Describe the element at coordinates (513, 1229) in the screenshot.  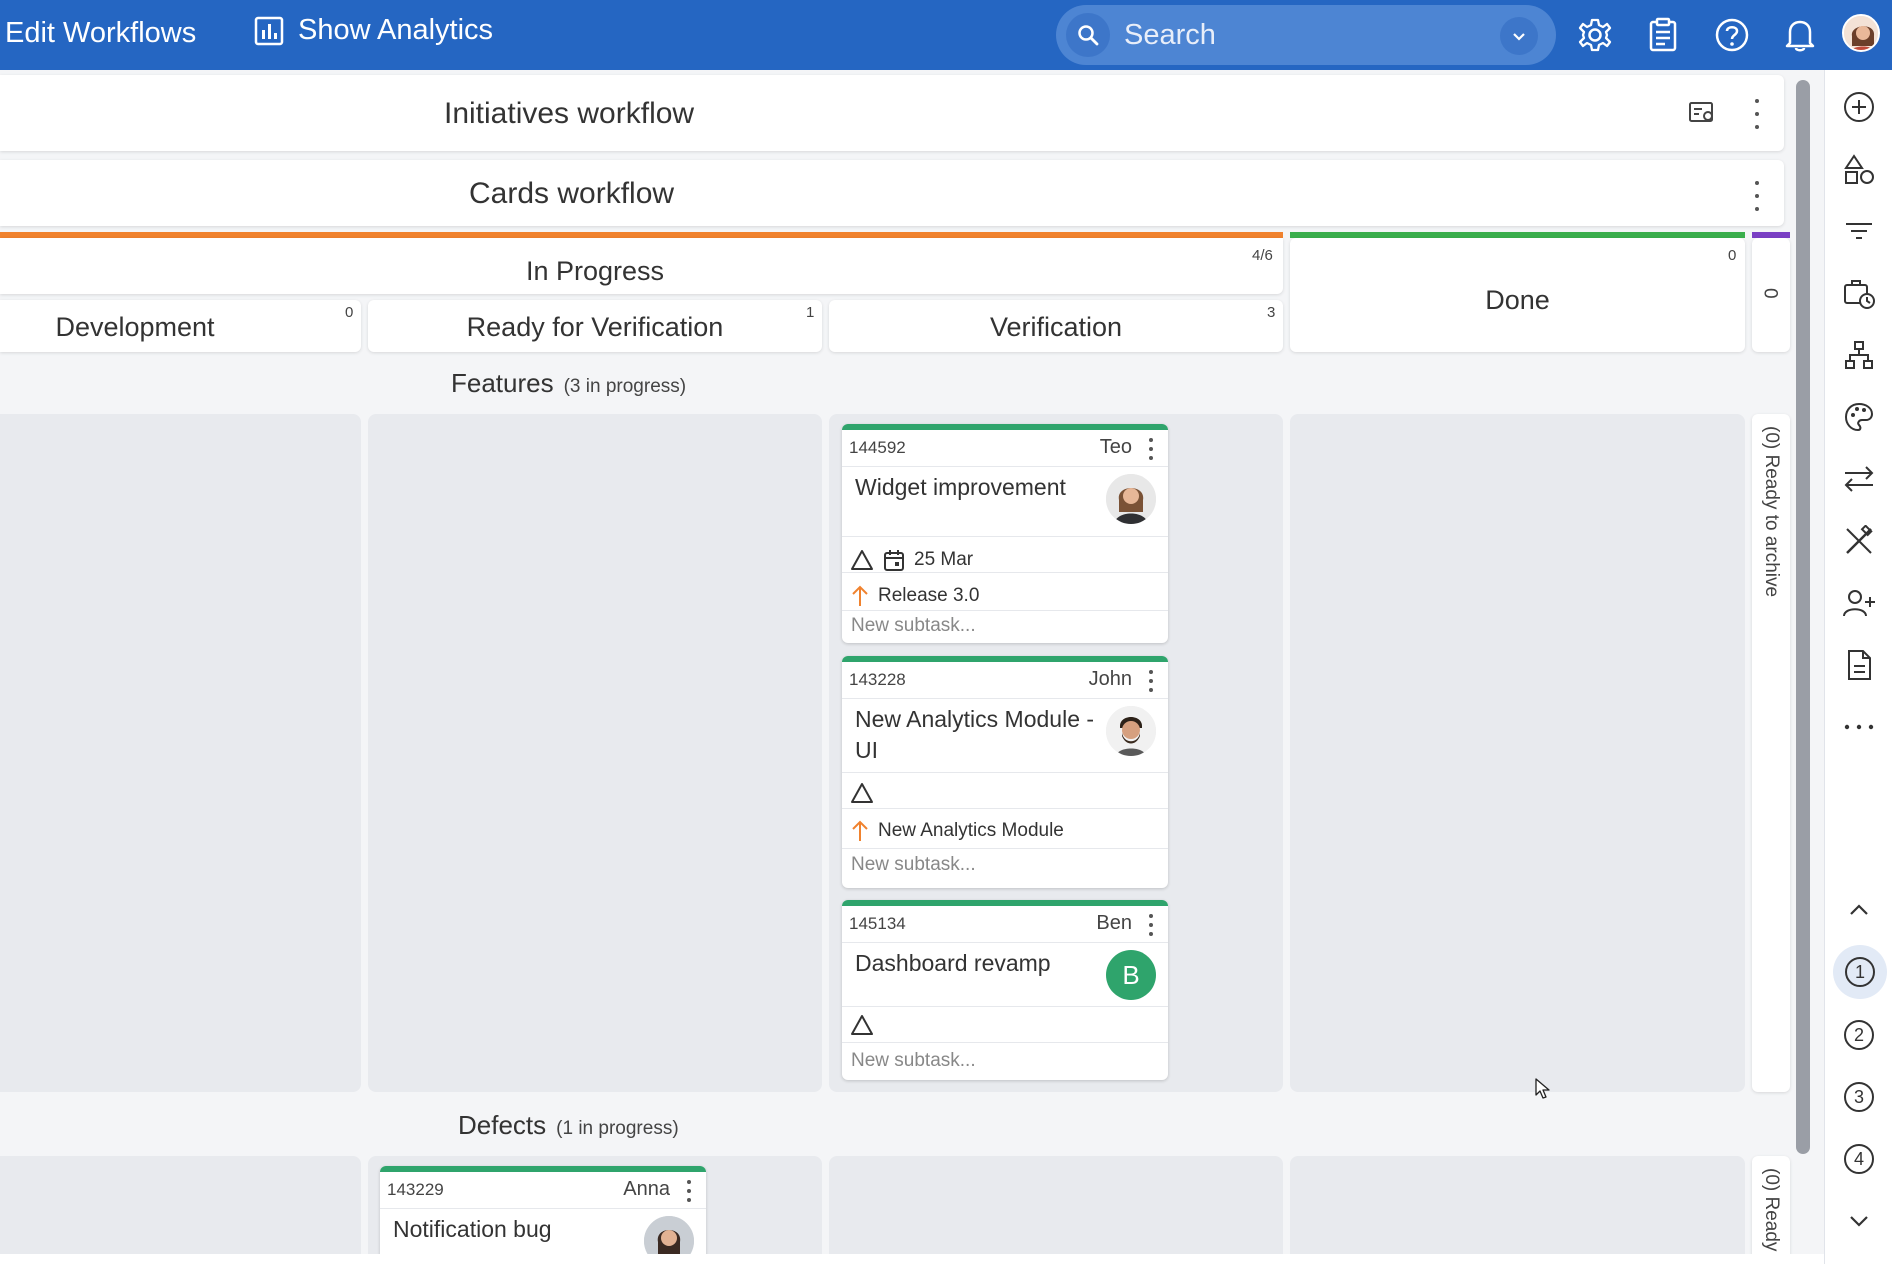
I see `card-title: Notification bug` at that location.